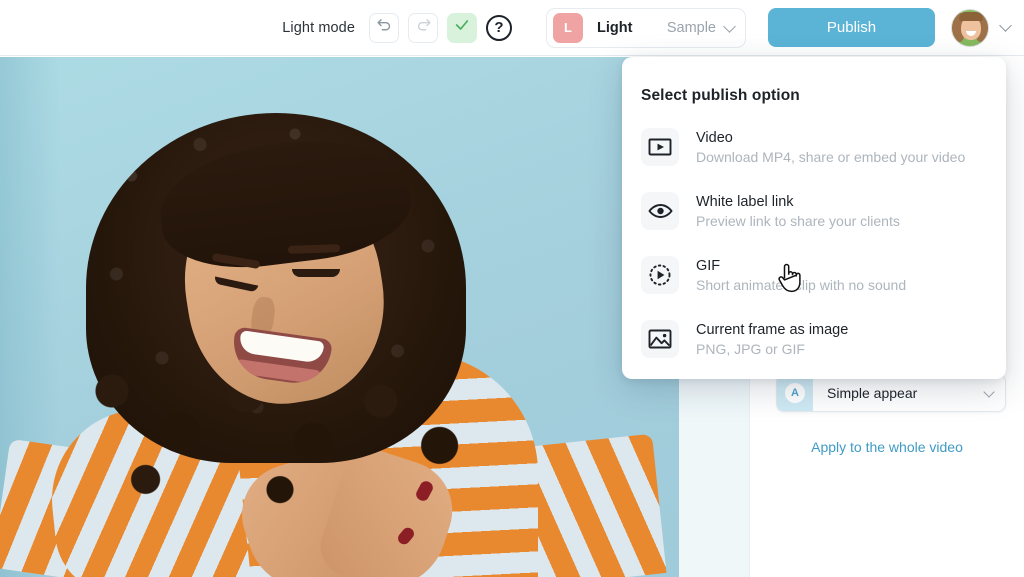 The image size is (1024, 577). Describe the element at coordinates (646, 27) in the screenshot. I see `brand-preset-selector: L Light Sample` at that location.